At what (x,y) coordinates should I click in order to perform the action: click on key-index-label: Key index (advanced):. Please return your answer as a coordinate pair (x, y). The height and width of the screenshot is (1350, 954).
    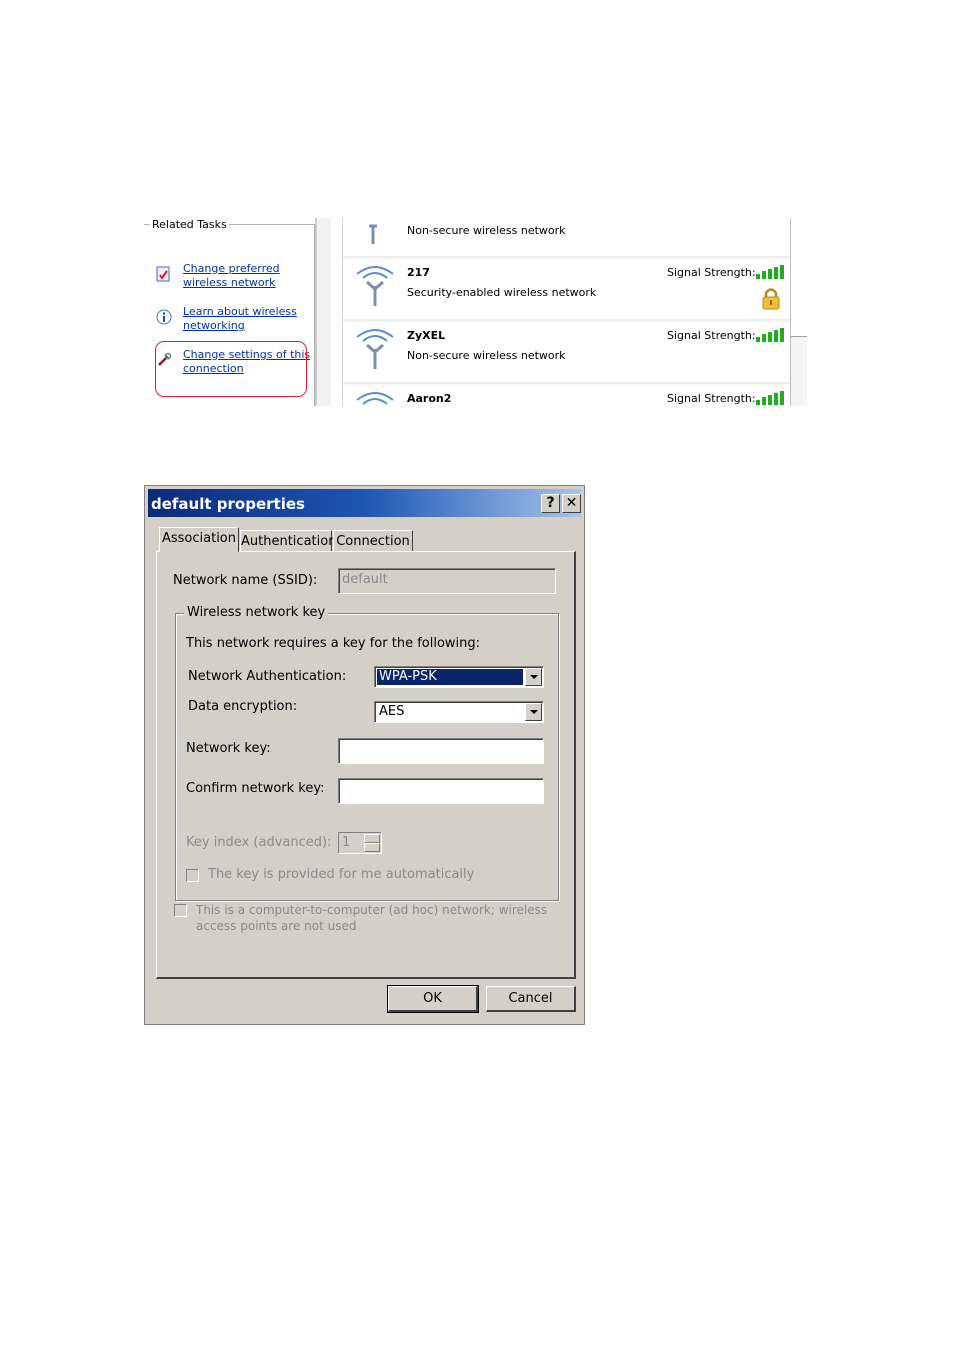
    Looking at the image, I should click on (259, 842).